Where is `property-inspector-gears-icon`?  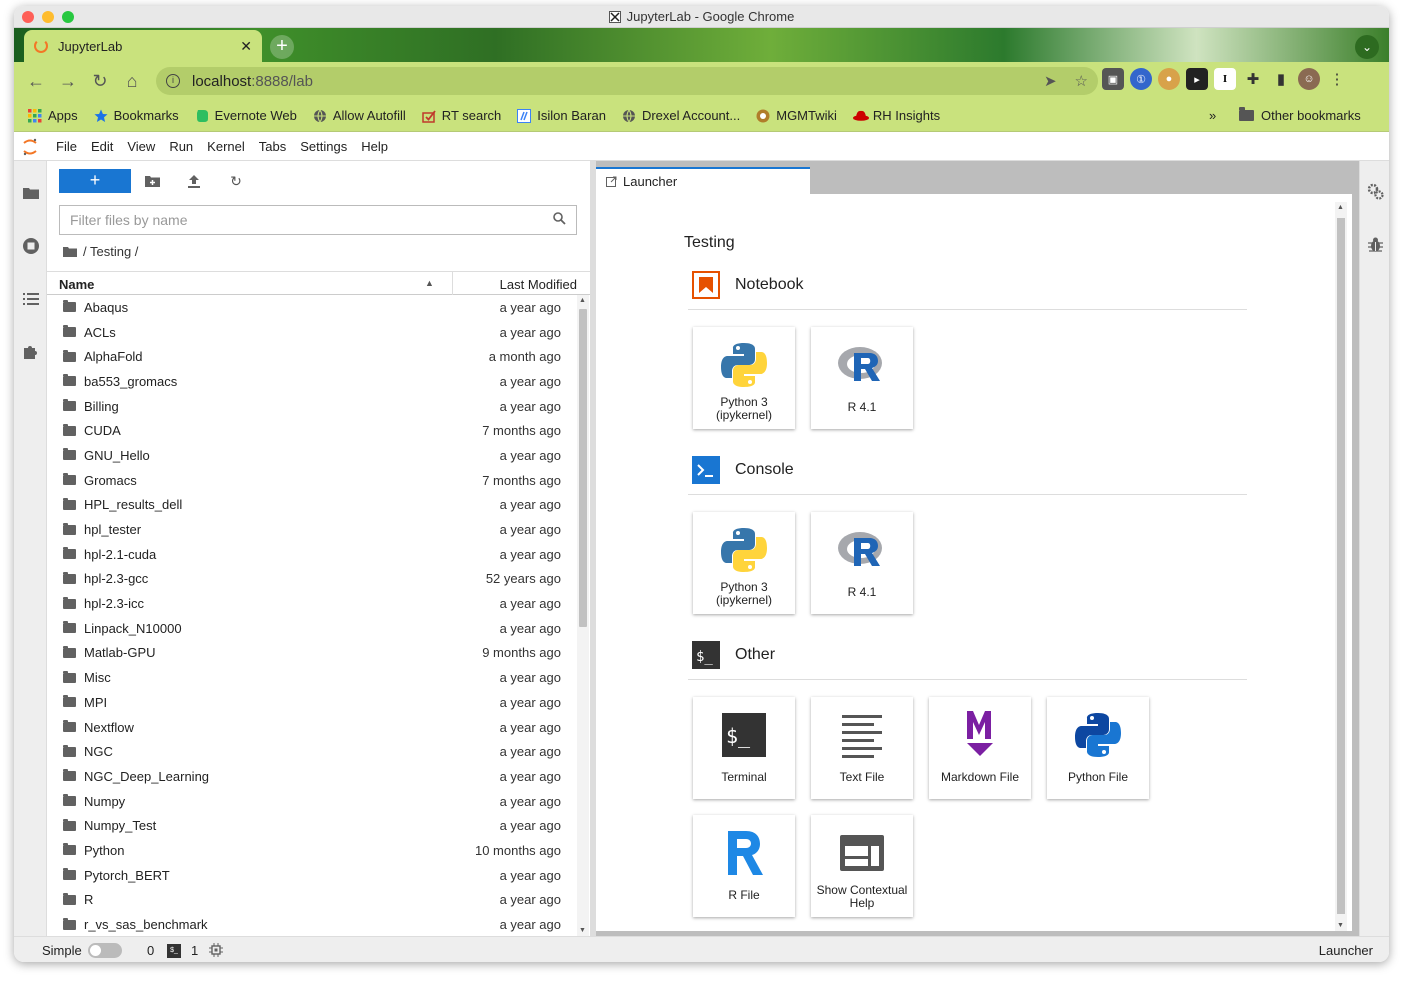 property-inspector-gears-icon is located at coordinates (1375, 194).